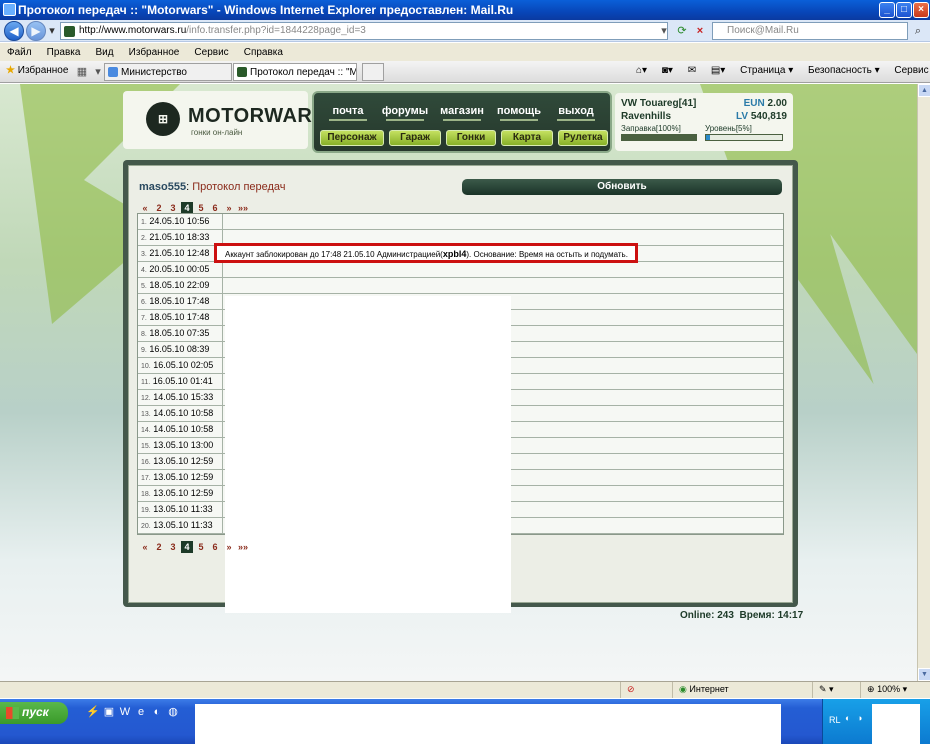 Image resolution: width=930 pixels, height=744 pixels. Describe the element at coordinates (844, 70) in the screenshot. I see `safety-menu: Безопасность ▾` at that location.